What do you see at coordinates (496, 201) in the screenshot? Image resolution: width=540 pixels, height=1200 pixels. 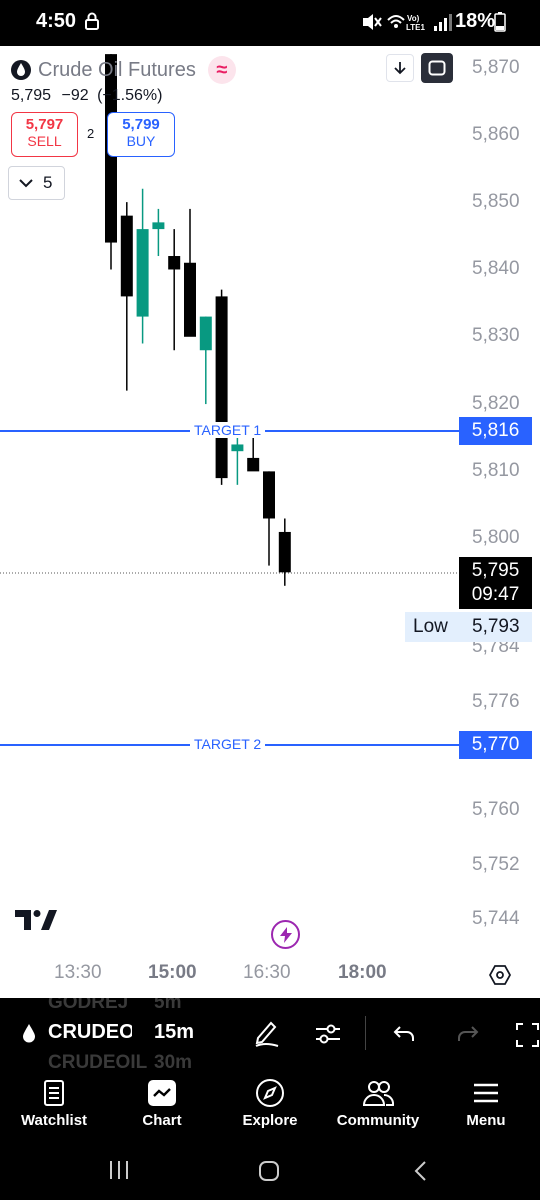 I see `y-tick: 5,850` at bounding box center [496, 201].